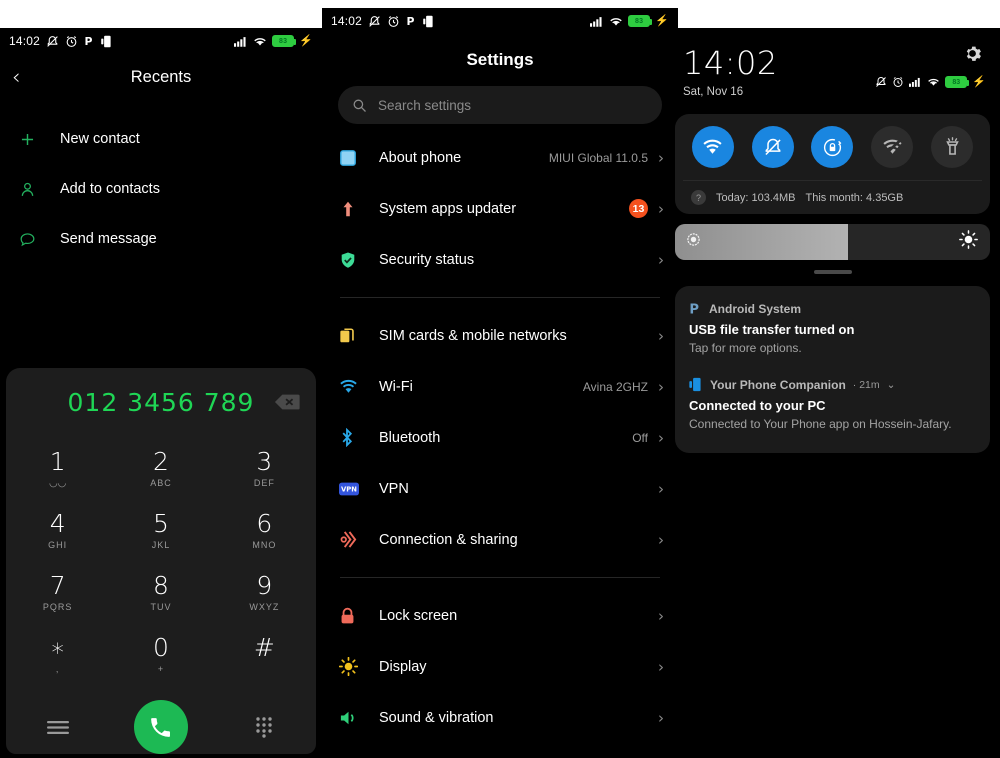 This screenshot has height=758, width=1000. Describe the element at coordinates (161, 189) in the screenshot. I see `recents-item-add-to-contacts: Add to contacts` at that location.